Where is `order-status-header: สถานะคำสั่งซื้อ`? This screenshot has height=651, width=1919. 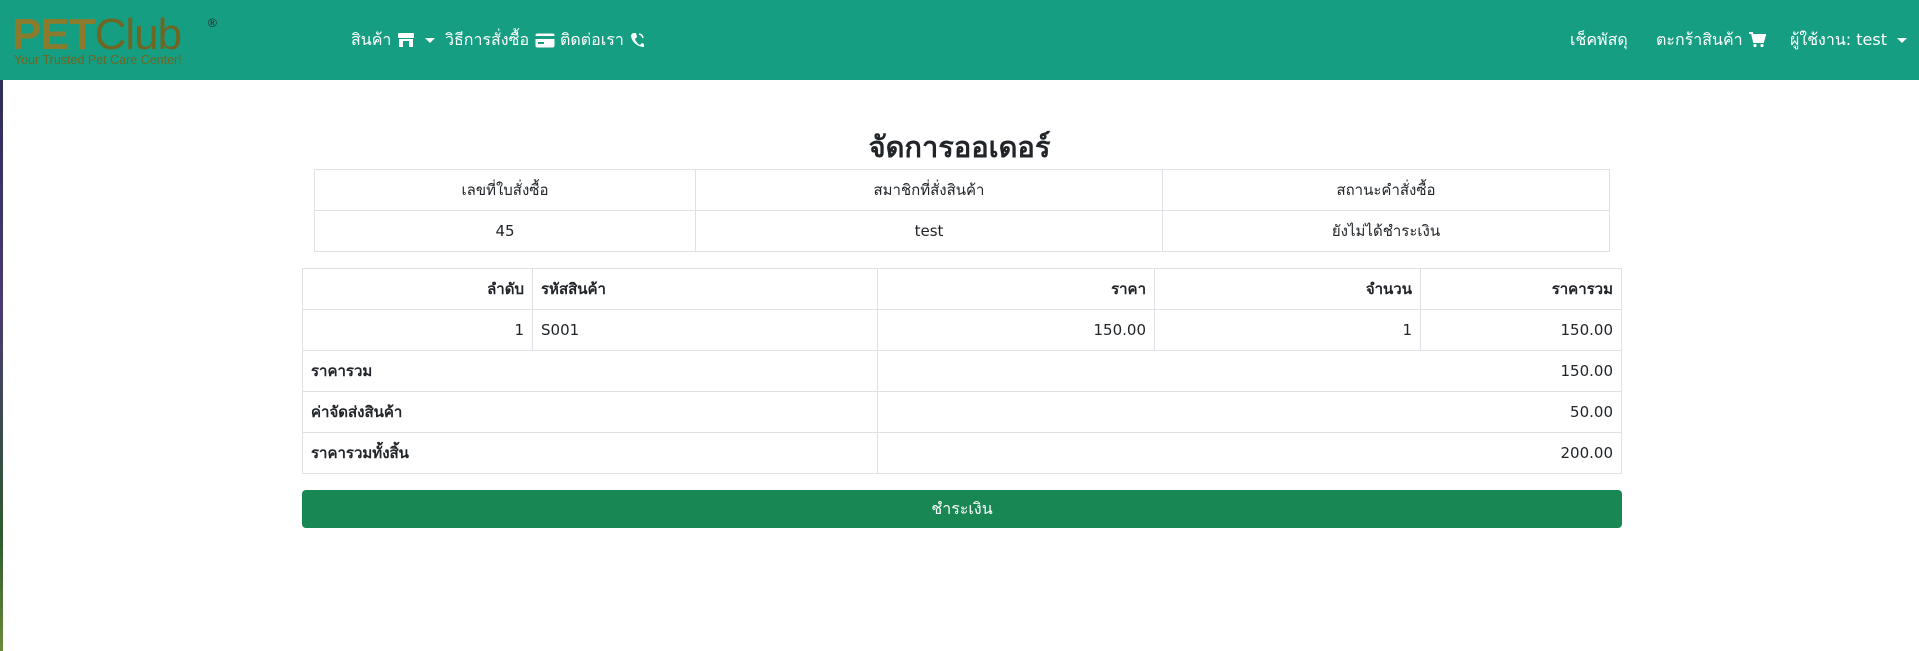 order-status-header: สถานะคำสั่งซื้อ is located at coordinates (1386, 190).